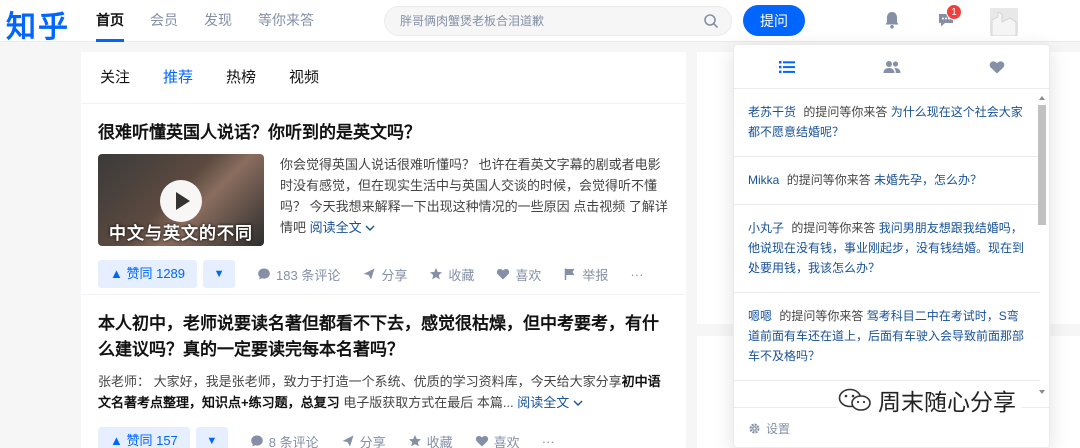 The height and width of the screenshot is (448, 1080). What do you see at coordinates (38, 24) in the screenshot?
I see `zhihu-logo: 知乎` at bounding box center [38, 24].